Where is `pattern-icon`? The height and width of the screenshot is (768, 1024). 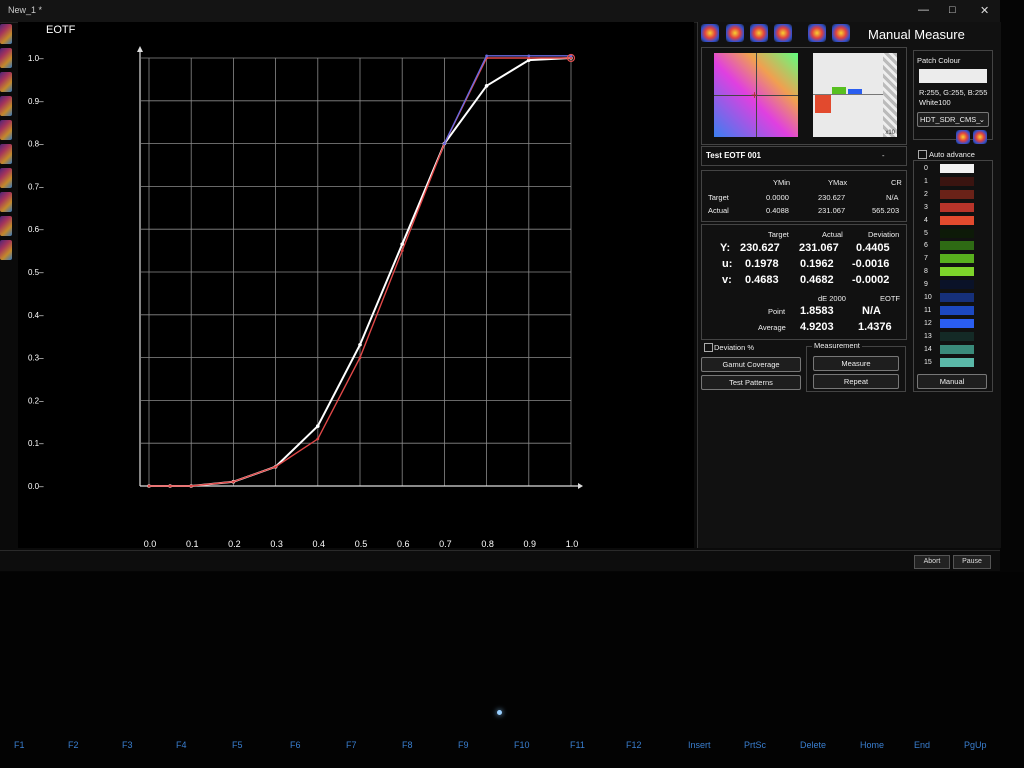
pattern-icon is located at coordinates (980, 137).